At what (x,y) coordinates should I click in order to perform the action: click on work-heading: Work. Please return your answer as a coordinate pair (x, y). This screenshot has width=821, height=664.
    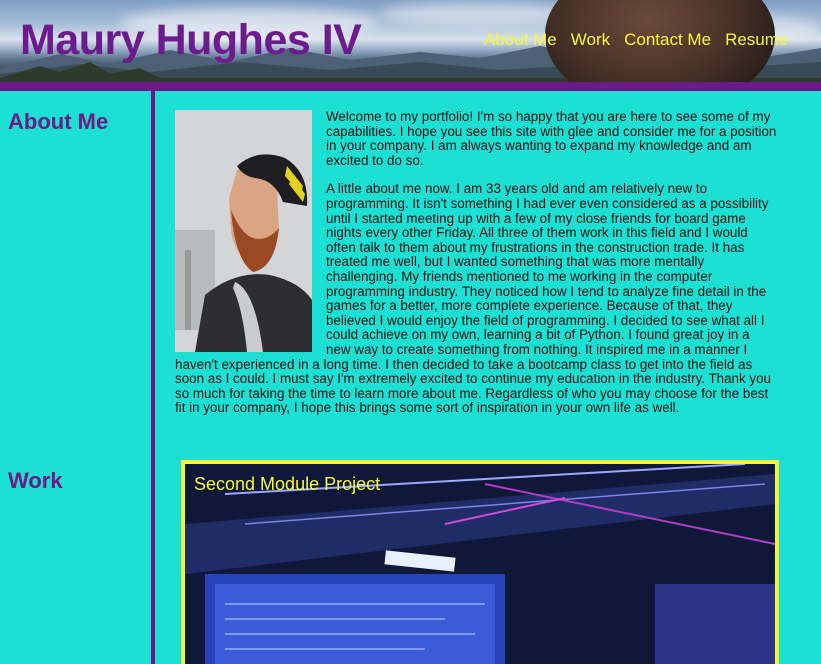
    Looking at the image, I should click on (35, 480).